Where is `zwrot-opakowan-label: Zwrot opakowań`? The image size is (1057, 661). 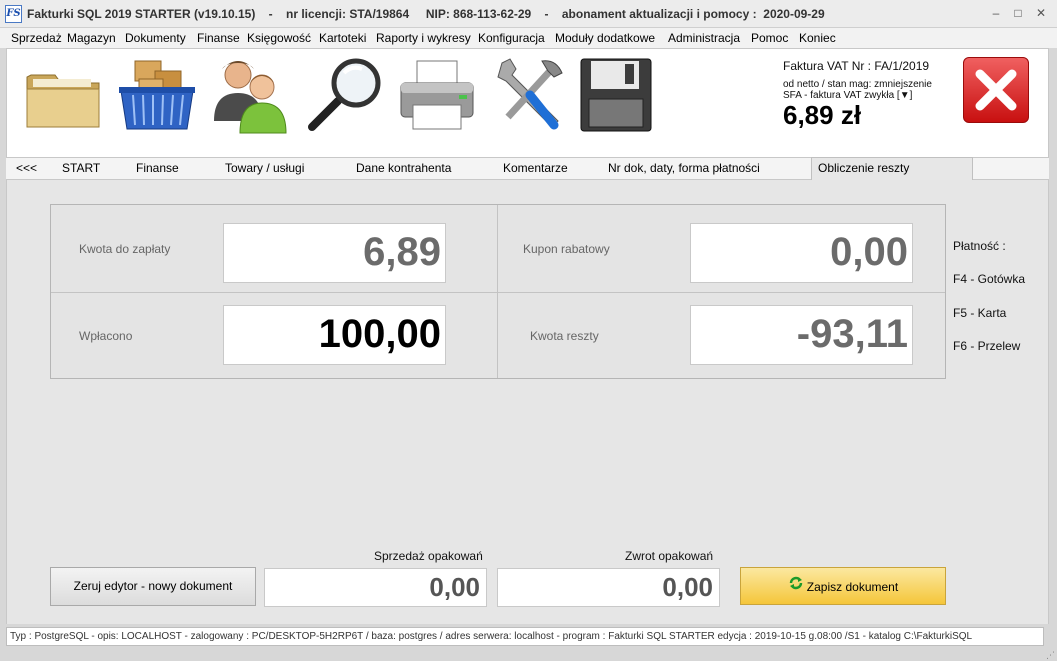
zwrot-opakowan-label: Zwrot opakowań is located at coordinates (669, 556).